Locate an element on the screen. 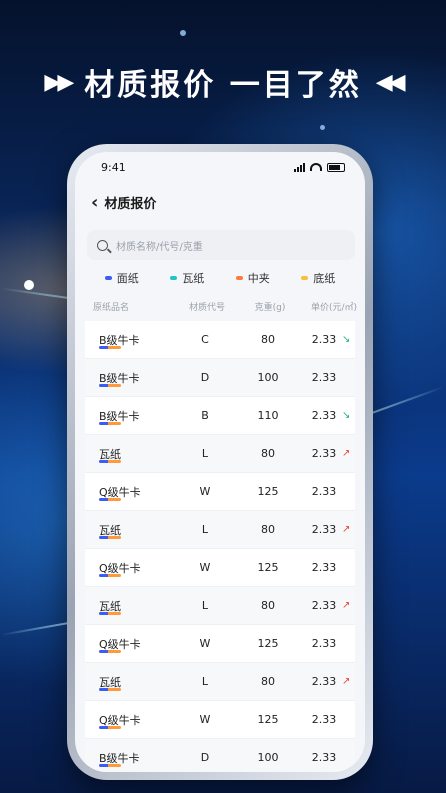  column-header: 克重(g) is located at coordinates (270, 308).